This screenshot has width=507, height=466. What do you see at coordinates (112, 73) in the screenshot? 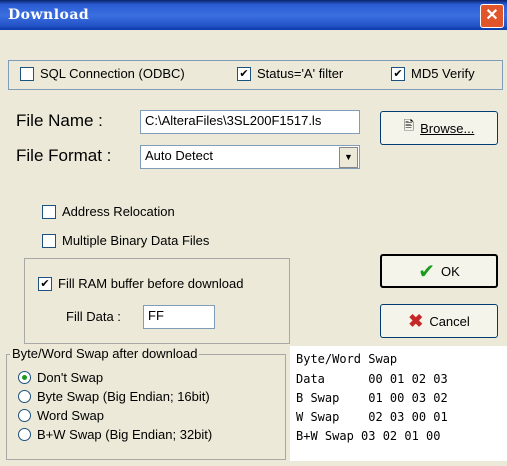
I see `sql-connection-label: SQL Connection (ODBC)` at bounding box center [112, 73].